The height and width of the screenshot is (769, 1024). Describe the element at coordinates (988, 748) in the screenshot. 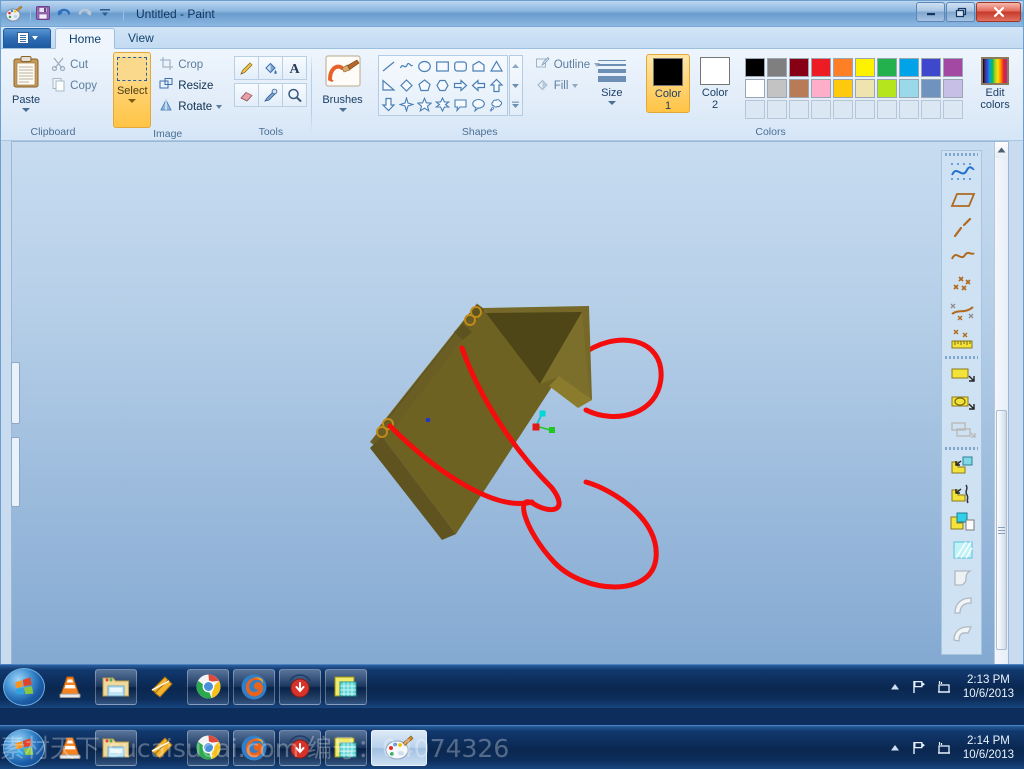

I see `clock-bottom: 2:14 PM 10/6/2013` at that location.